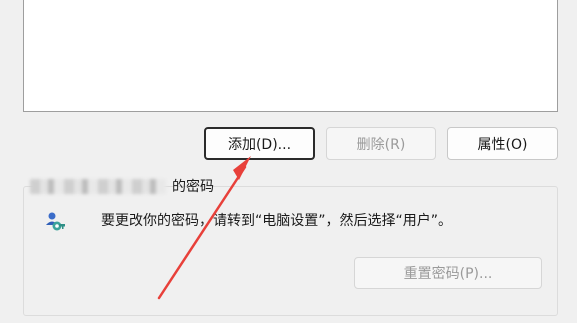  What do you see at coordinates (98, 186) in the screenshot?
I see `redacted-username` at bounding box center [98, 186].